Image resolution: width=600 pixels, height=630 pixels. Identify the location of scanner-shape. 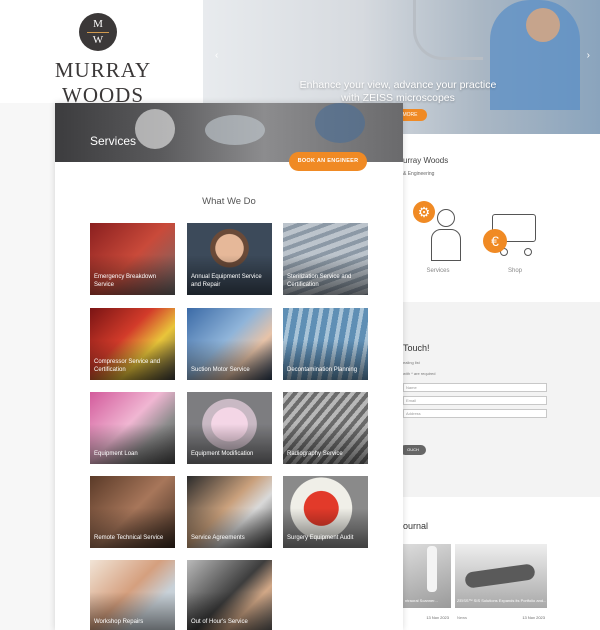
(432, 569).